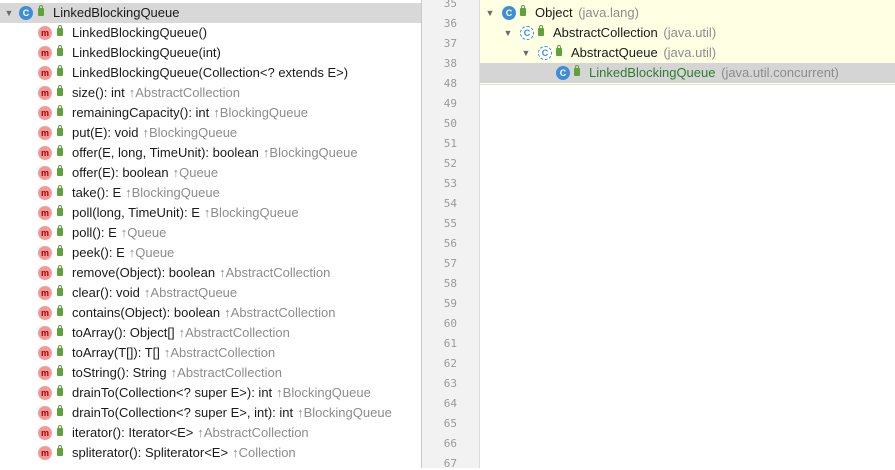  What do you see at coordinates (450, 5) in the screenshot?
I see `line-number: 35` at bounding box center [450, 5].